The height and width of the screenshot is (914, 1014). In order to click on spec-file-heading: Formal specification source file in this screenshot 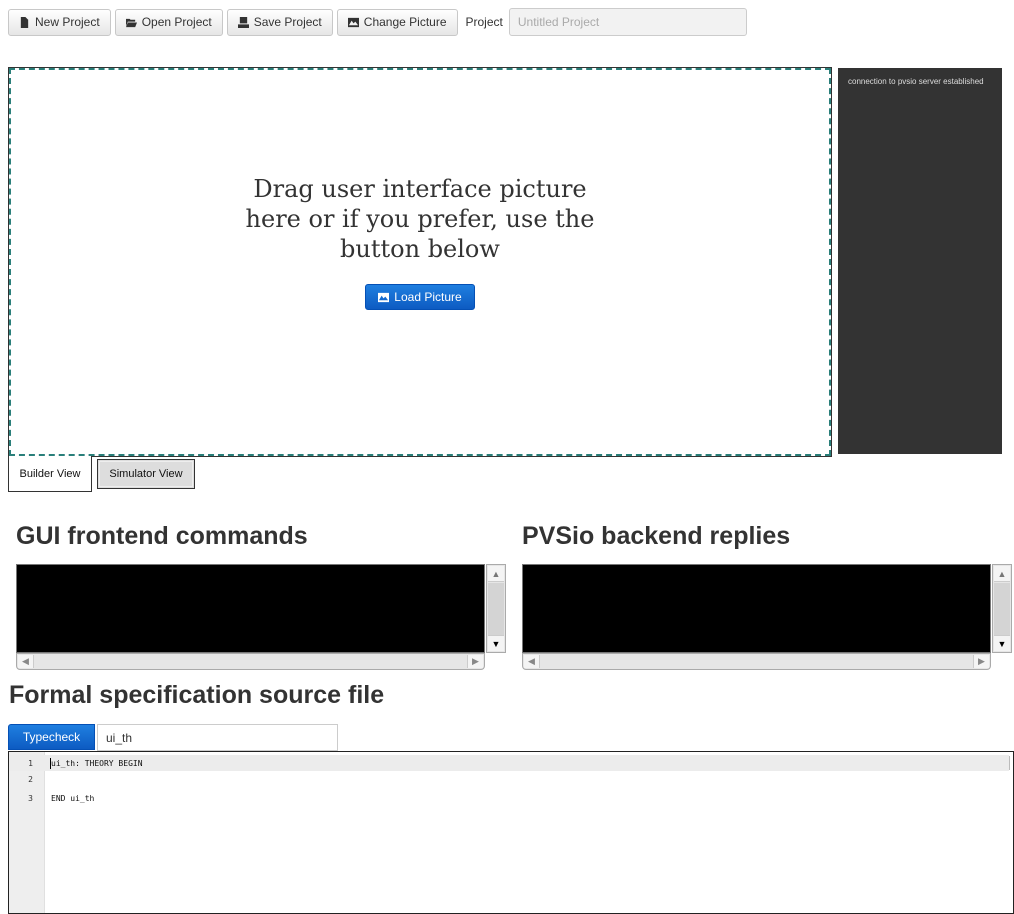, I will do `click(197, 695)`.